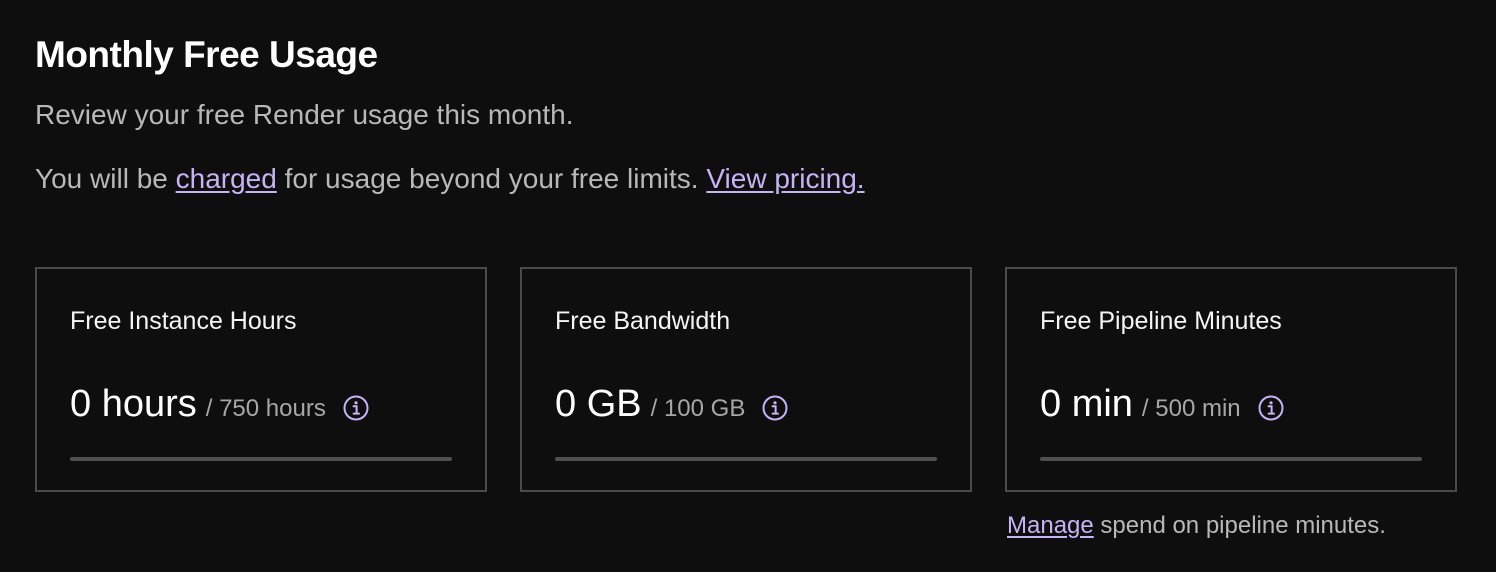  I want to click on pipeline-spend-text: spend on pipeline minutes., so click(1239, 525).